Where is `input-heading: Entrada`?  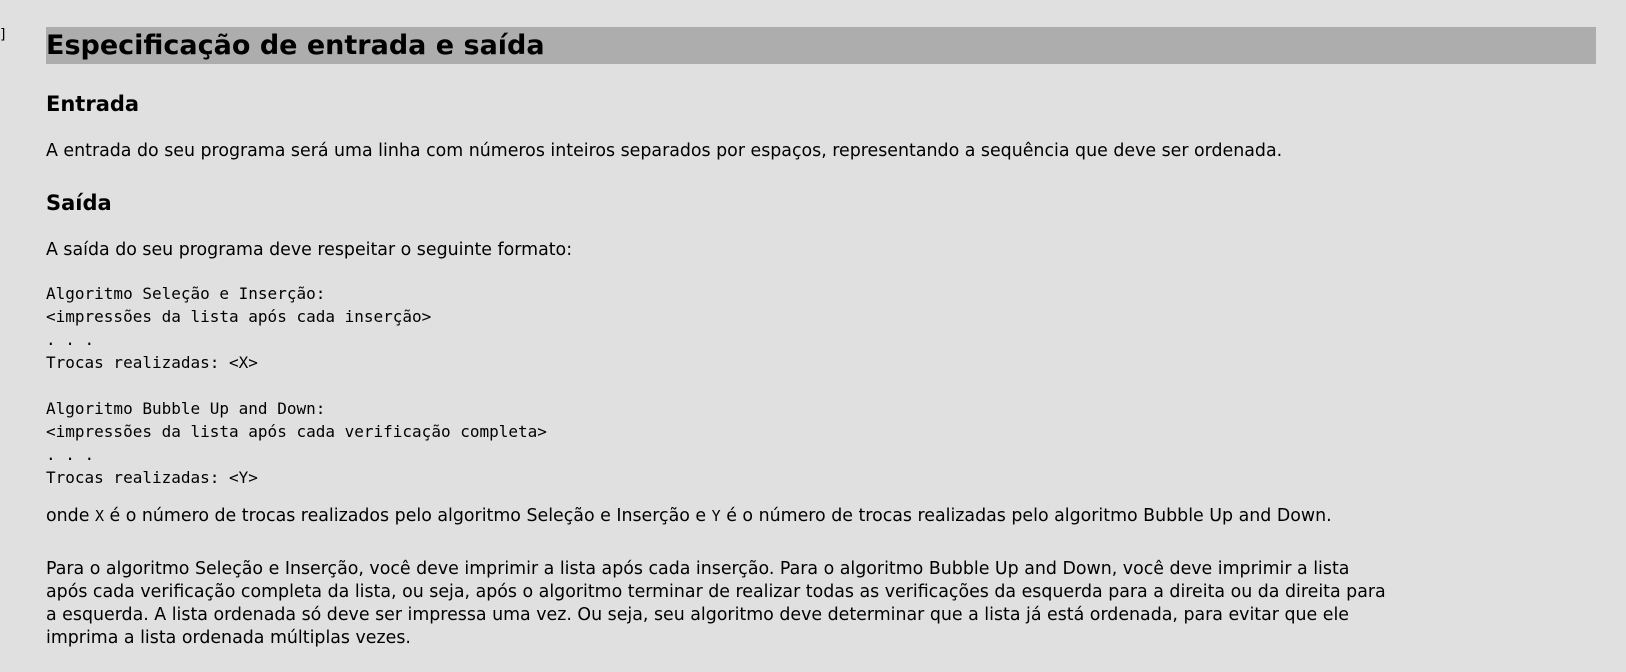
input-heading: Entrada is located at coordinates (93, 104).